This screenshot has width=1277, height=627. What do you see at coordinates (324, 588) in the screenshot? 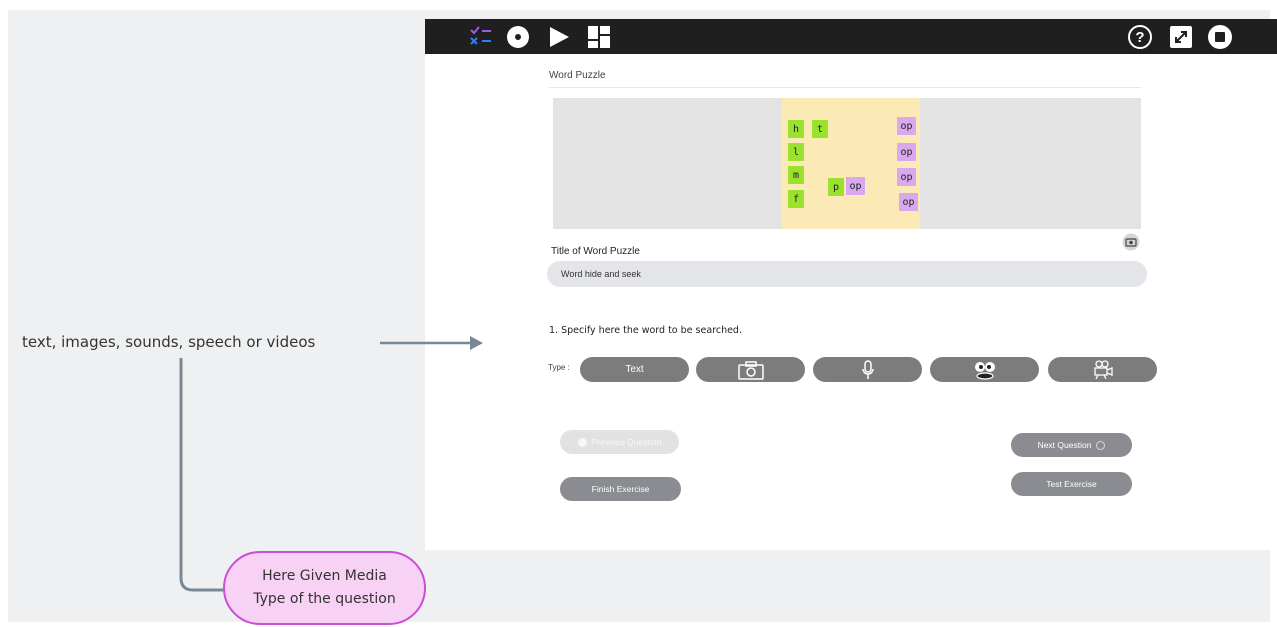
I see `media-type-bubble: Here Given Media Type of the question` at bounding box center [324, 588].